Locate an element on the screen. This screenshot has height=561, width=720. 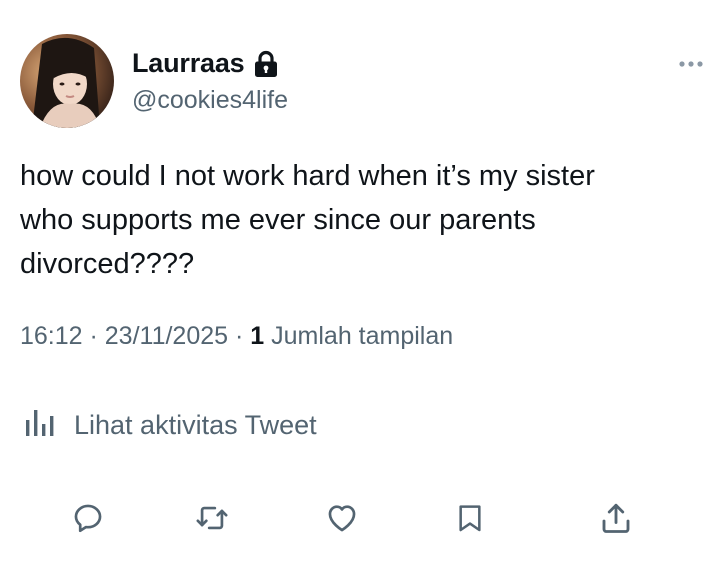
analytics-icon is located at coordinates (40, 425).